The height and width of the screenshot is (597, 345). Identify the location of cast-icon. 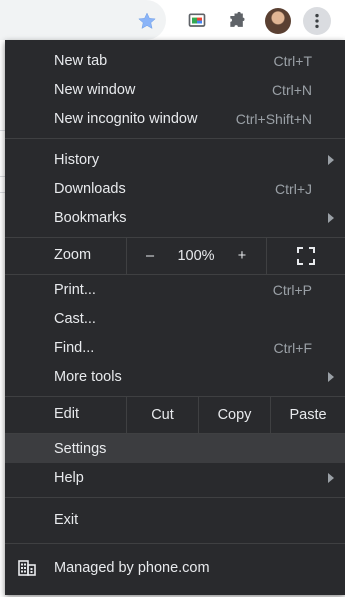
(197, 21).